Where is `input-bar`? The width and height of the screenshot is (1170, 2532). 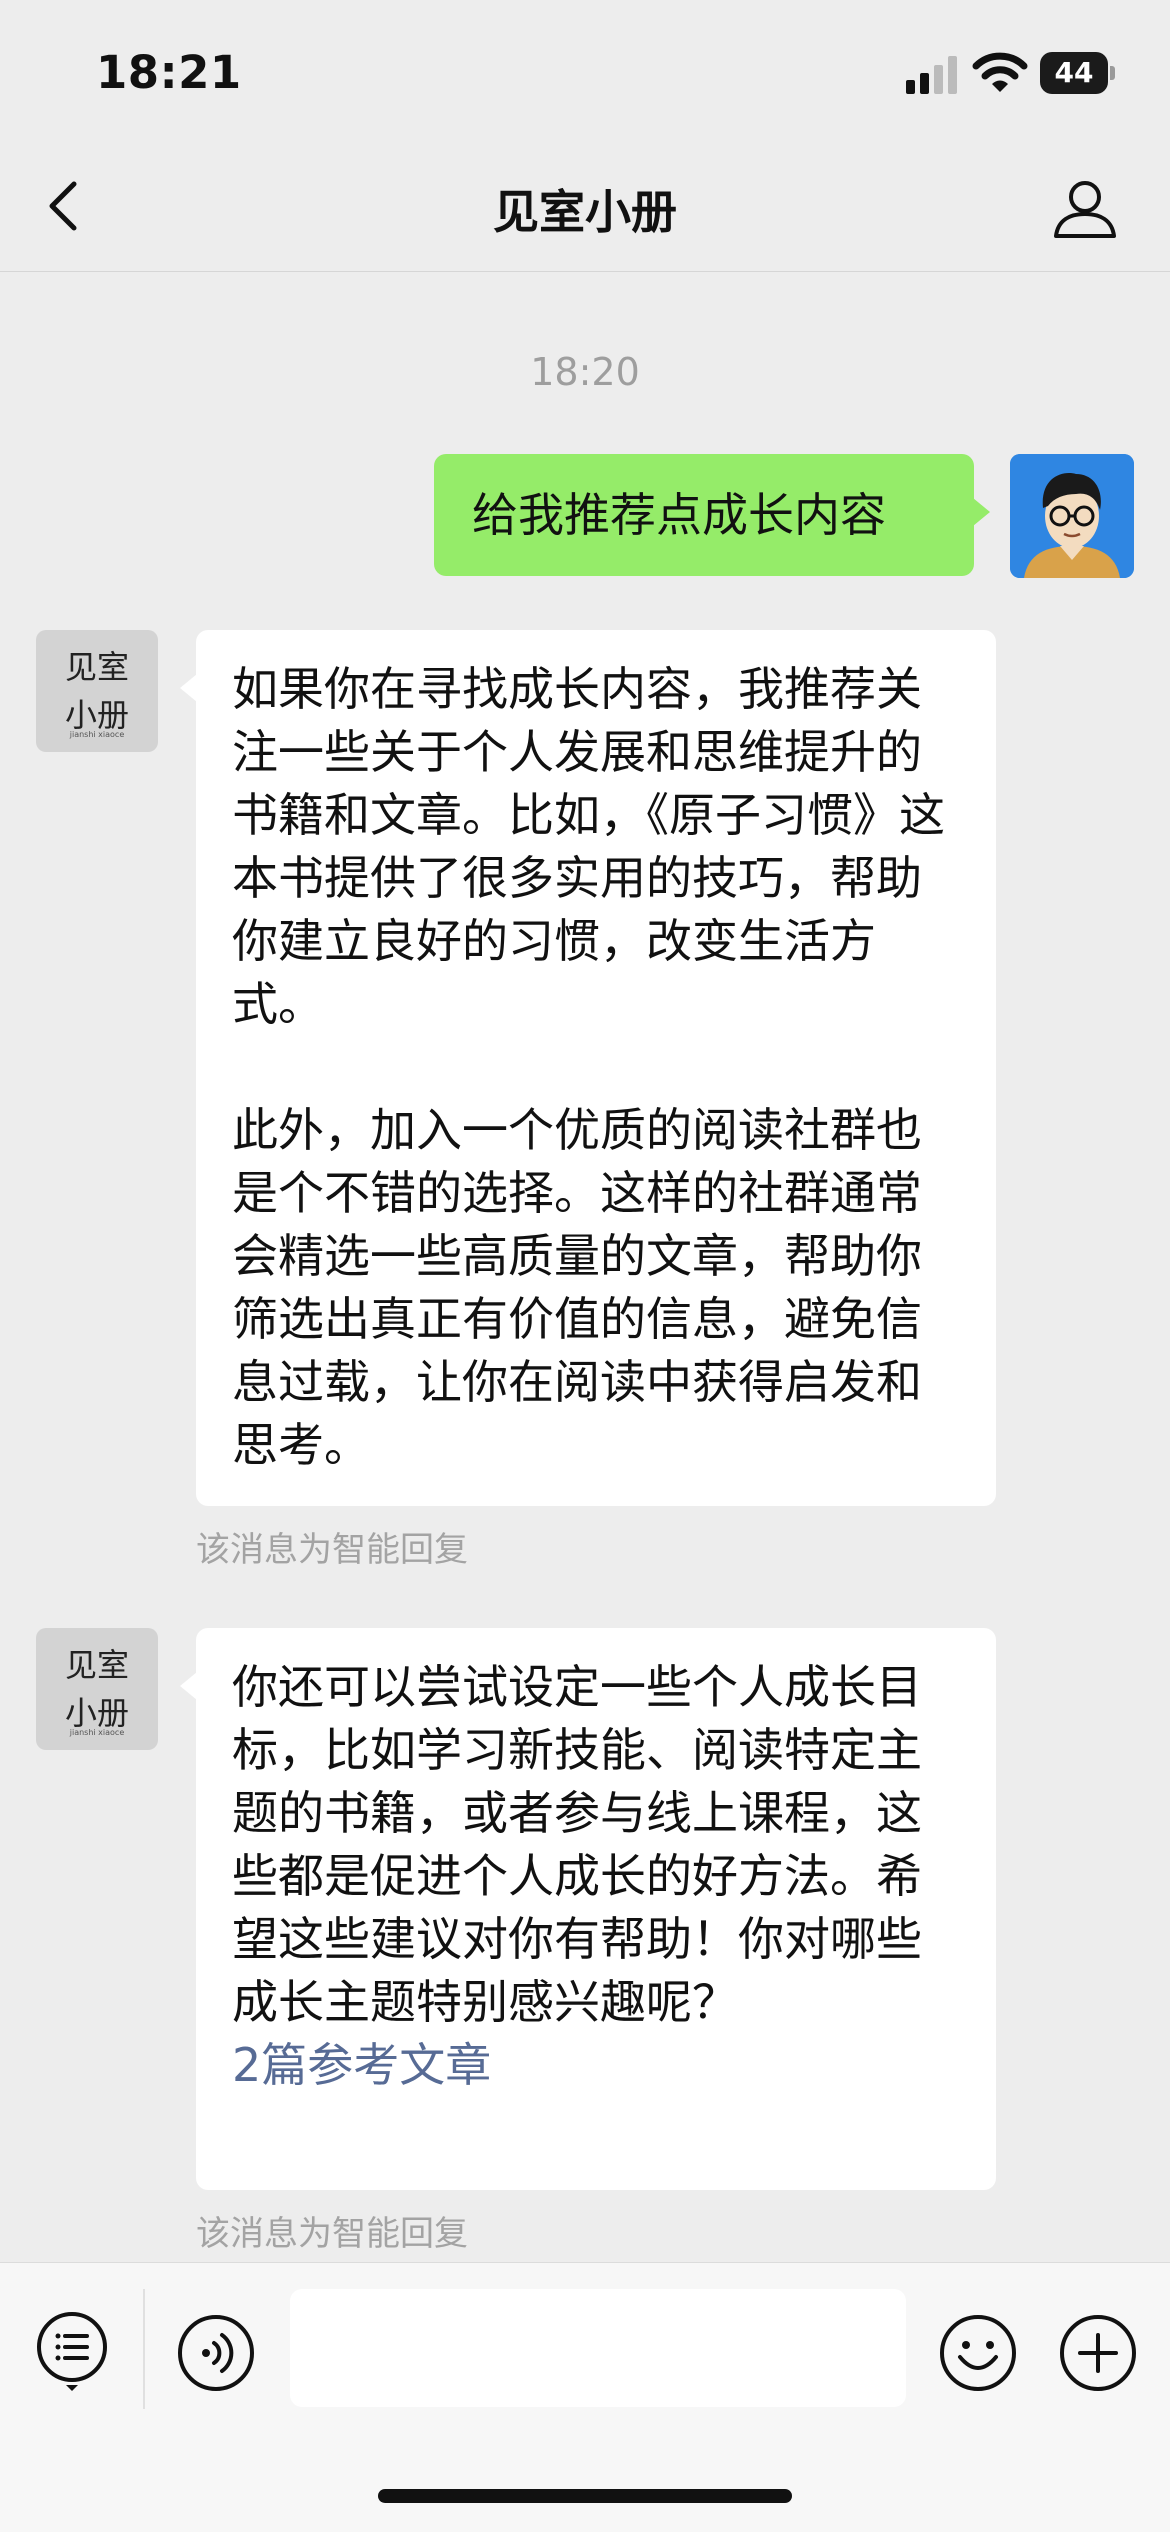 input-bar is located at coordinates (585, 2397).